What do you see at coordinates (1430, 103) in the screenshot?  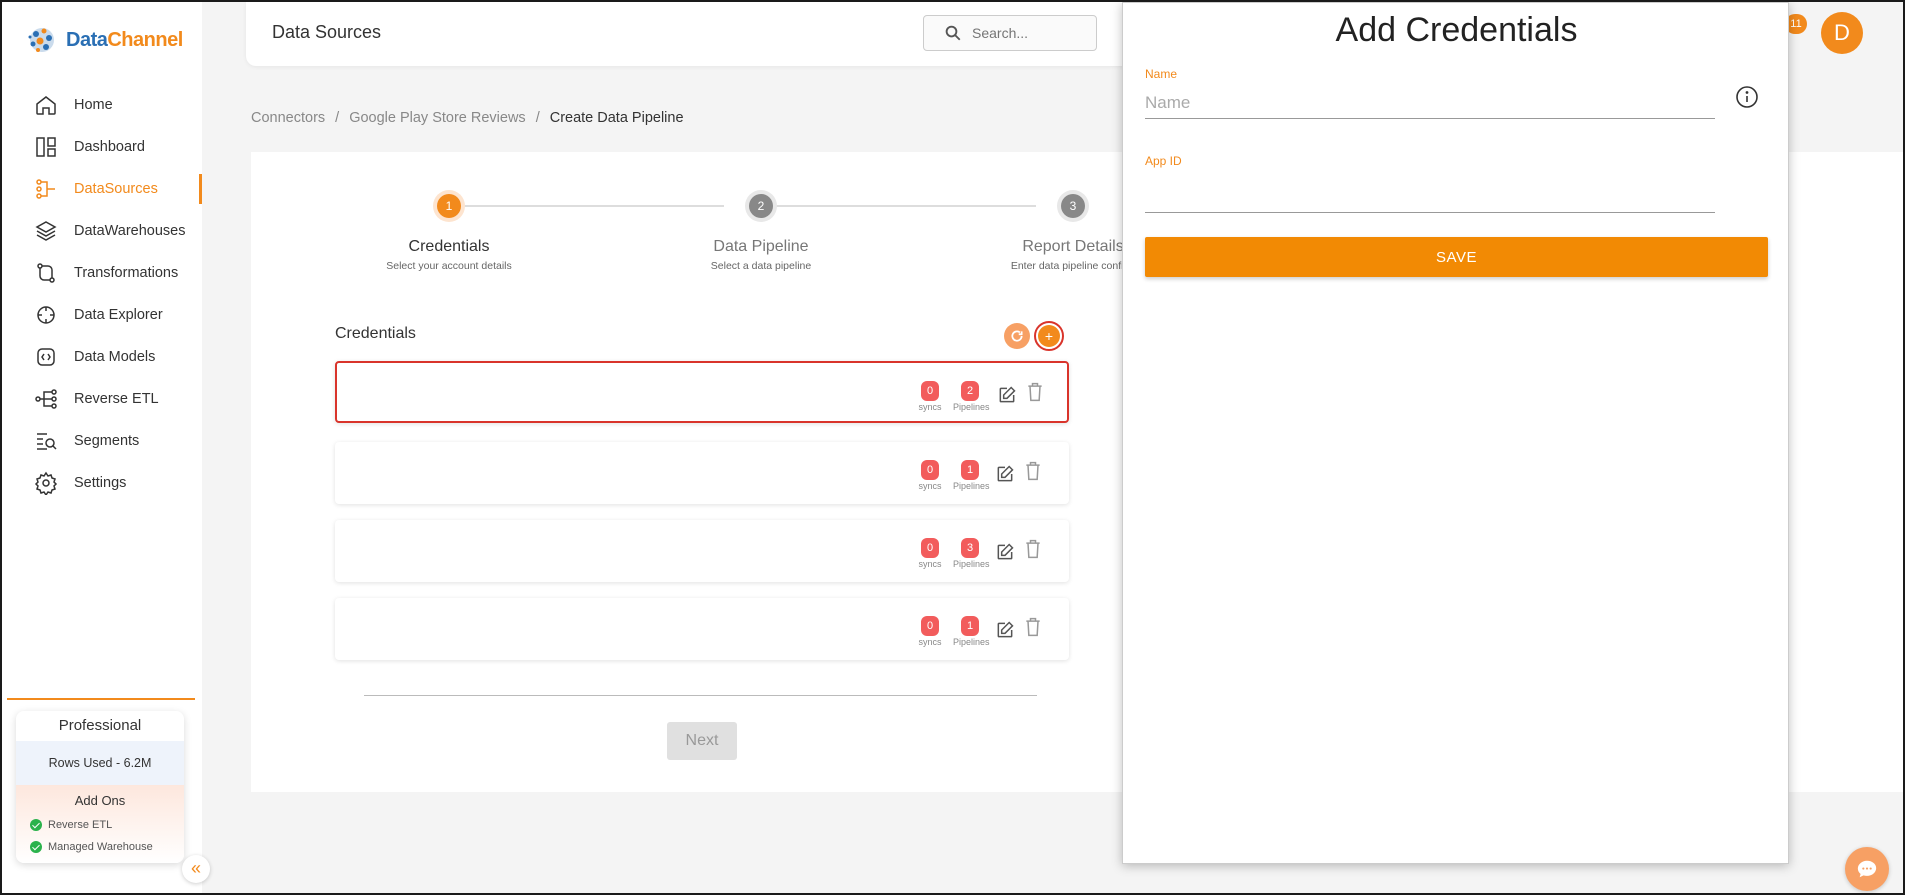 I see `name-field` at bounding box center [1430, 103].